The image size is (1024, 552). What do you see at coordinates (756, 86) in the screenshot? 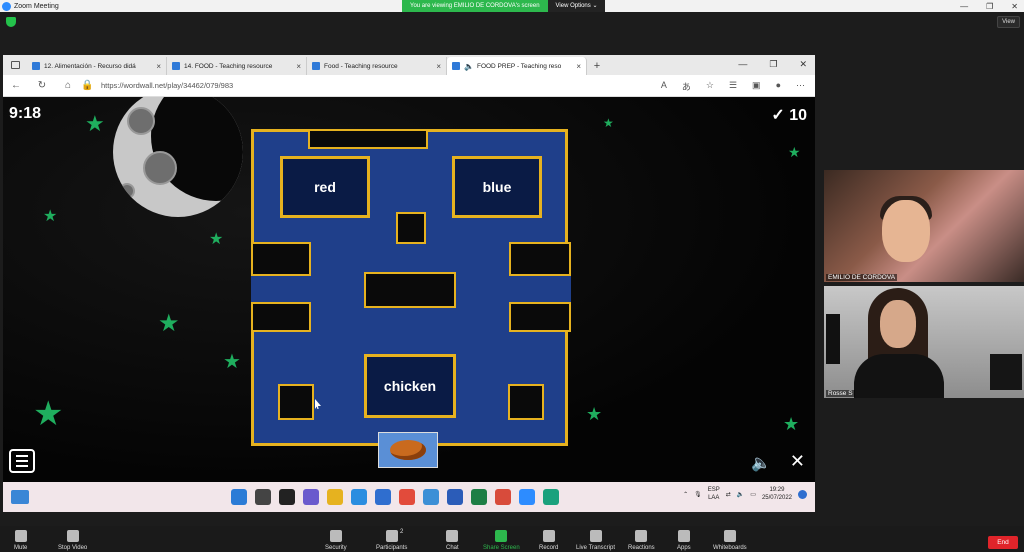
I see `collections-icon: ▣` at bounding box center [756, 86].